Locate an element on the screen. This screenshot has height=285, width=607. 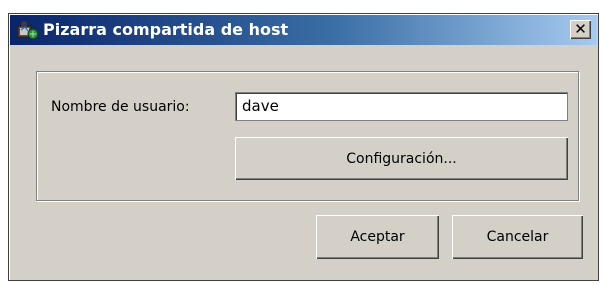
close-icon: ✕ is located at coordinates (580, 29).